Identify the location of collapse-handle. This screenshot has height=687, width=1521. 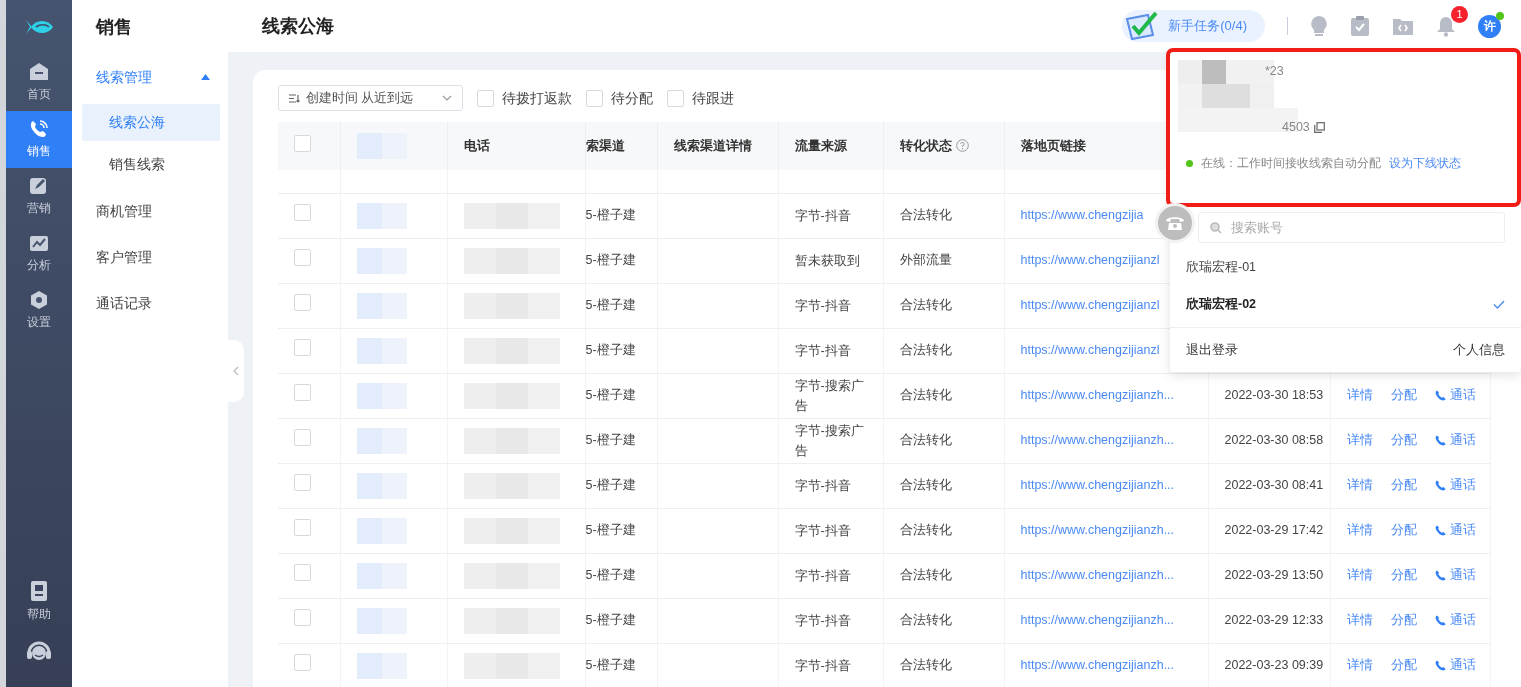
(236, 371).